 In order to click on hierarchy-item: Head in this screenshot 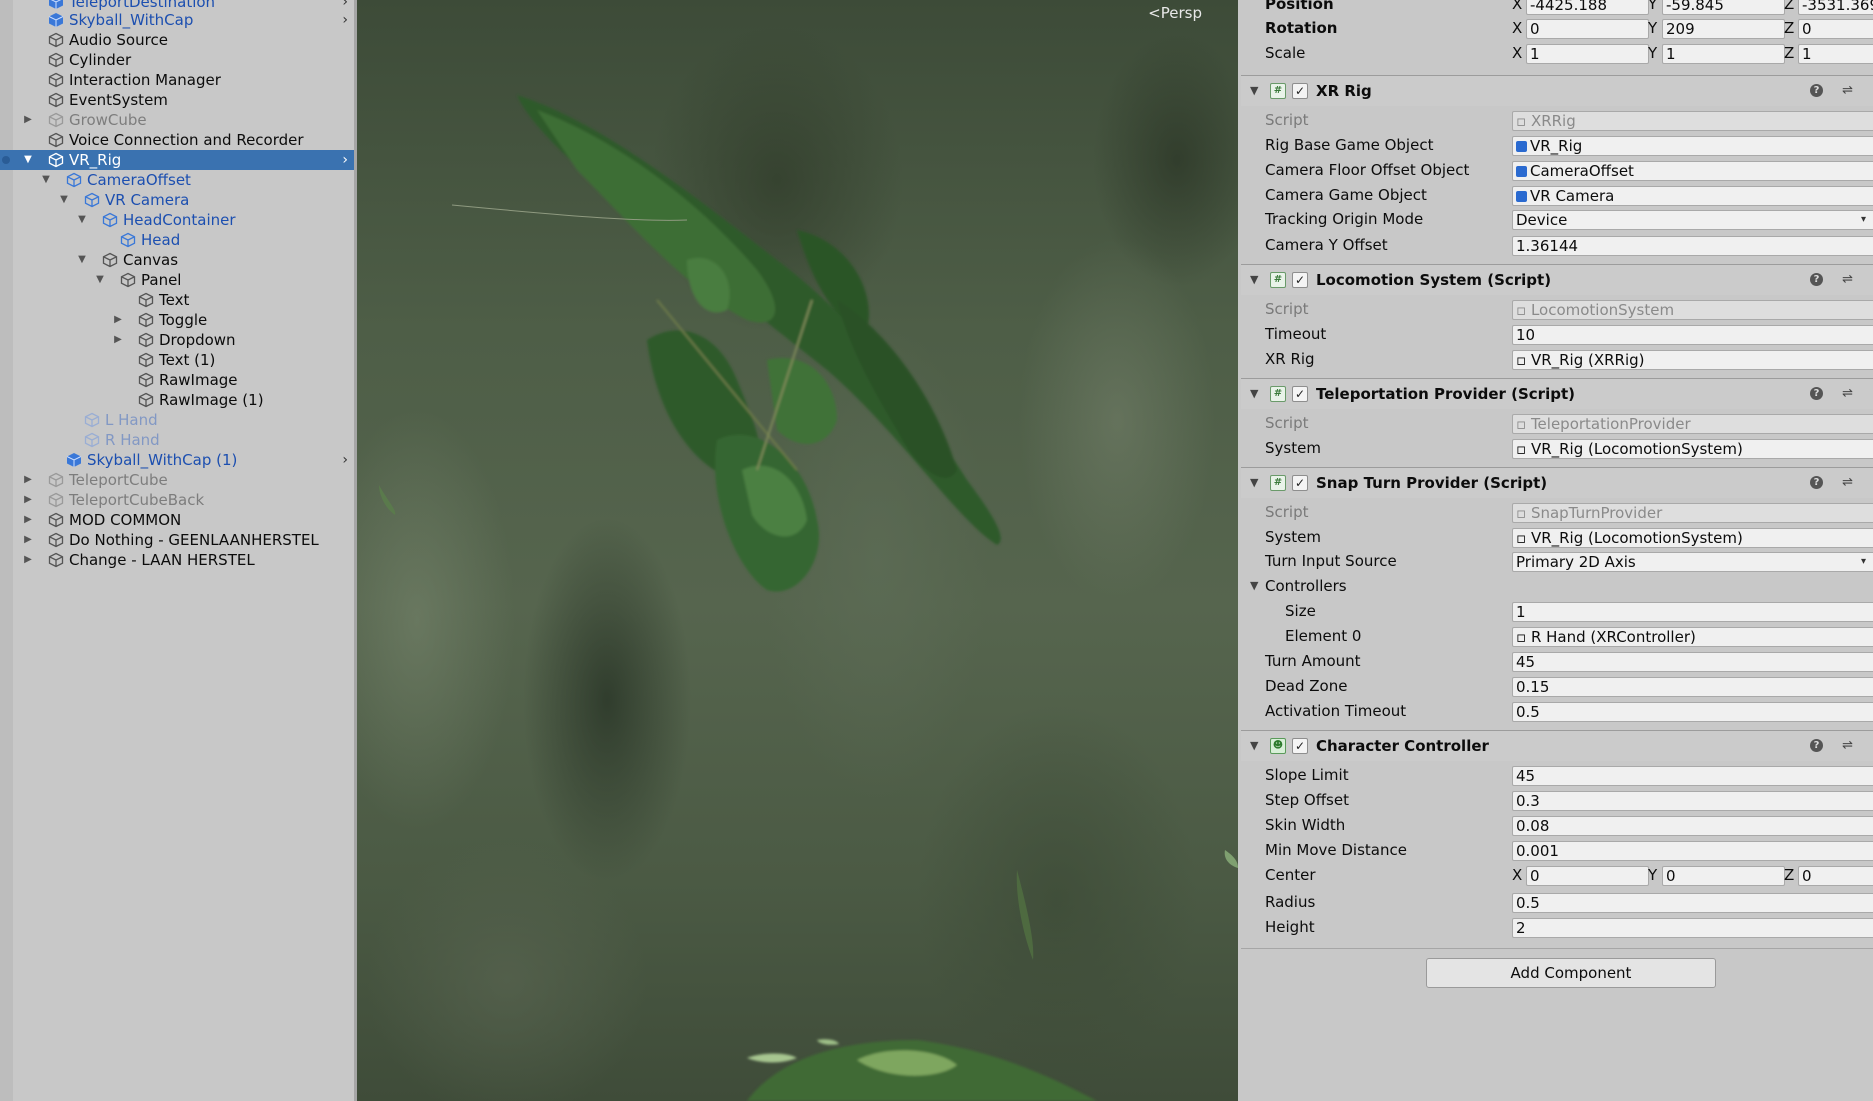, I will do `click(177, 240)`.